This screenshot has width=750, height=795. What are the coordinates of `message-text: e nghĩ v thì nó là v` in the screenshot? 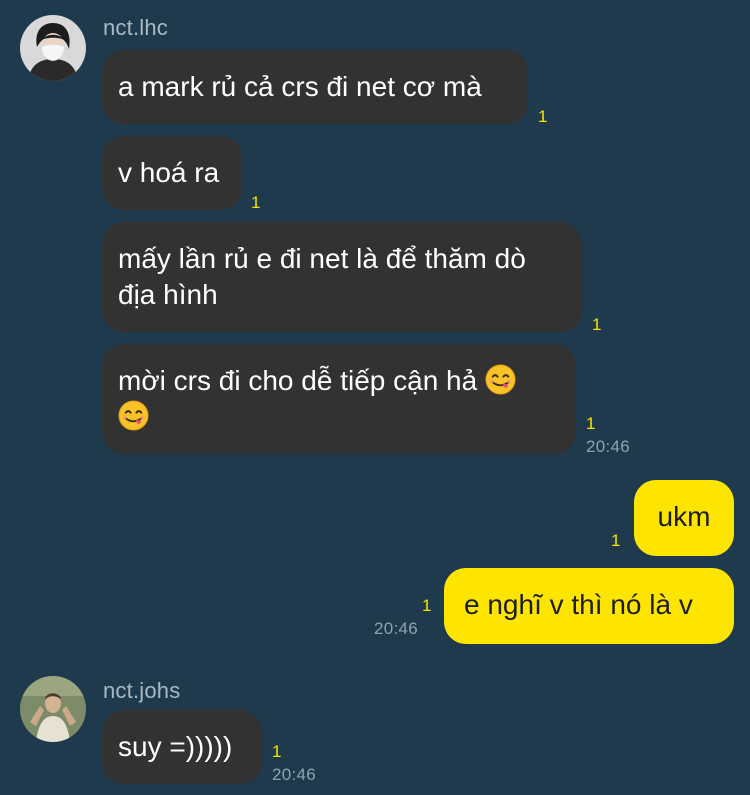 It's located at (578, 604).